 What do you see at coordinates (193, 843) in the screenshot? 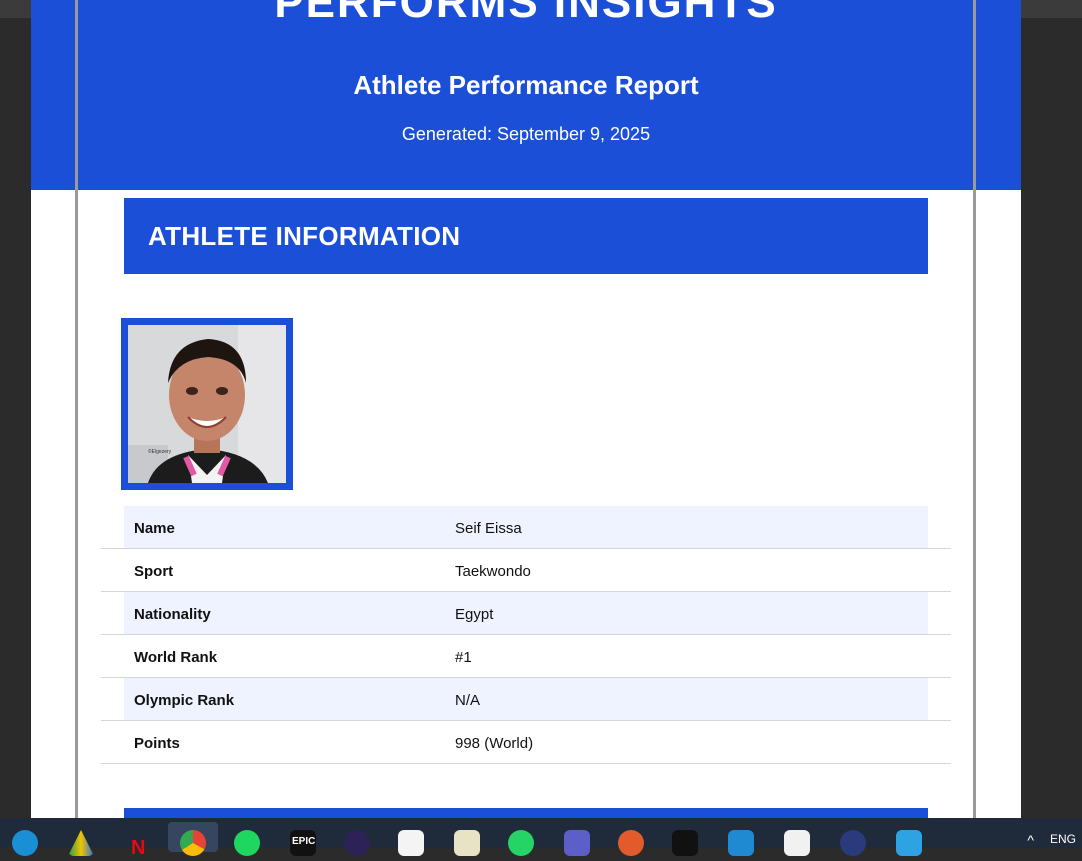
I see `chrome-icon` at bounding box center [193, 843].